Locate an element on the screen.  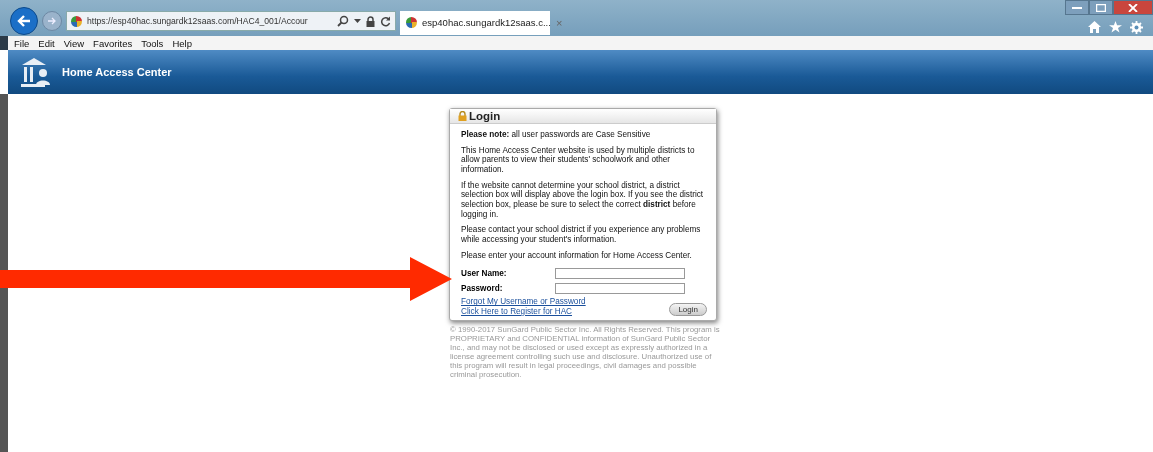
text-link: Click Here to Register for HAC is located at coordinates (523, 311).